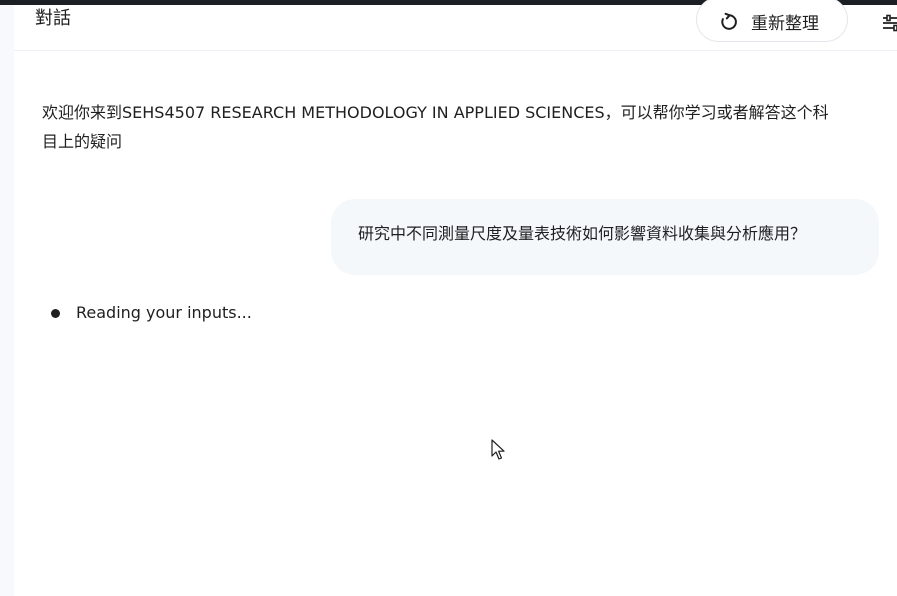  Describe the element at coordinates (582, 233) in the screenshot. I see `user-message-text: 研究中不同測量尺度及量表技術如何影響資料收集與分析應用？` at that location.